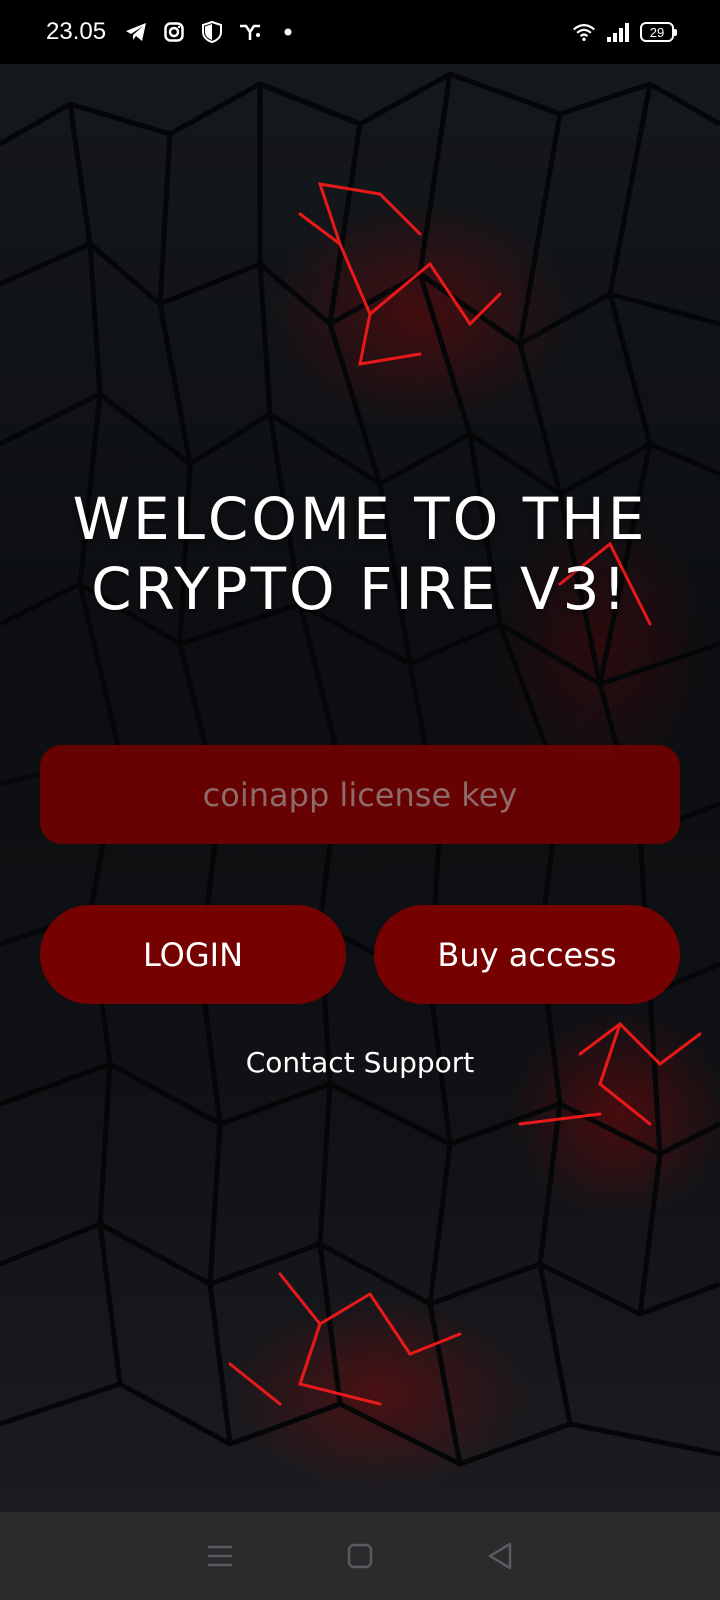 This screenshot has height=1600, width=720. What do you see at coordinates (360, 794) in the screenshot?
I see `license-key-input` at bounding box center [360, 794].